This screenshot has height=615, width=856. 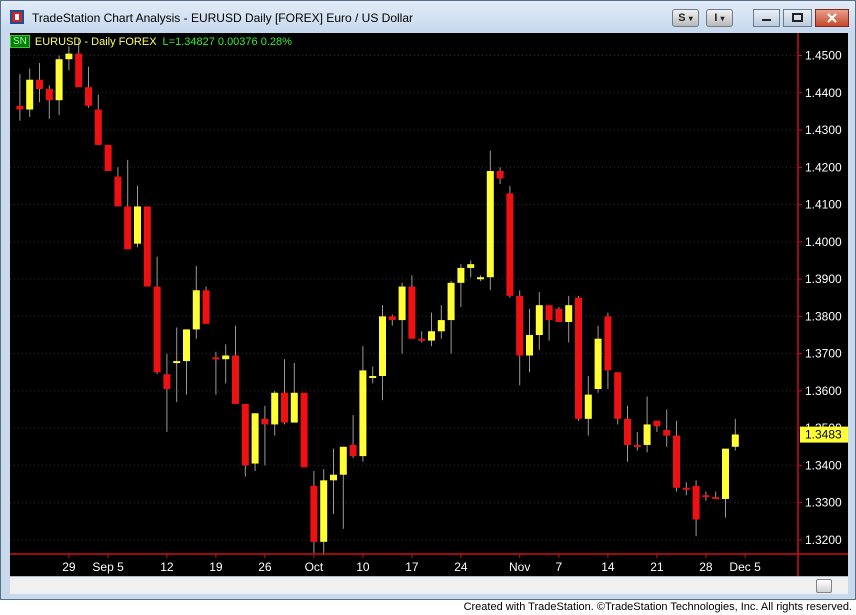 What do you see at coordinates (823, 316) in the screenshot?
I see `price-tick-label: 1.3800` at bounding box center [823, 316].